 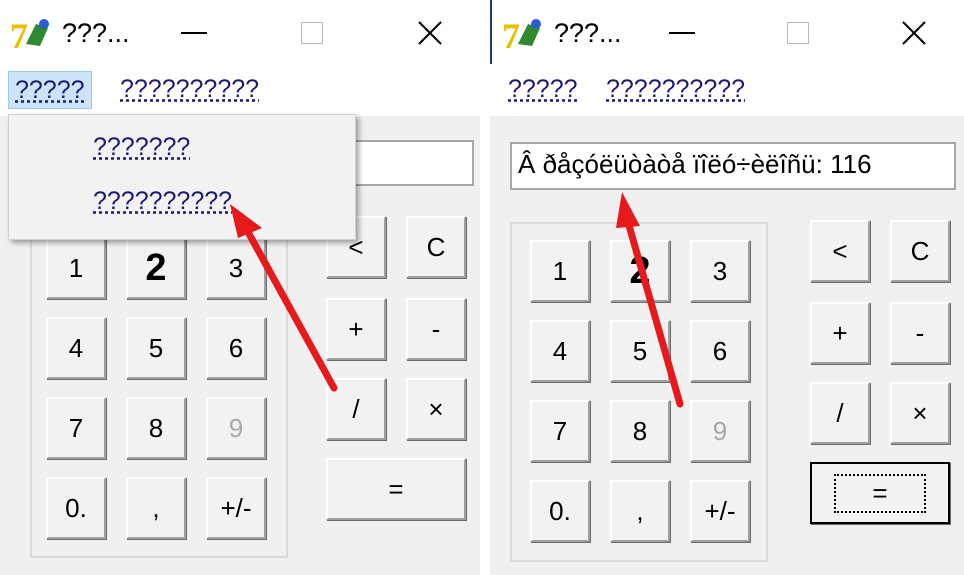 What do you see at coordinates (654, 313) in the screenshot?
I see `arrow-right-line` at bounding box center [654, 313].